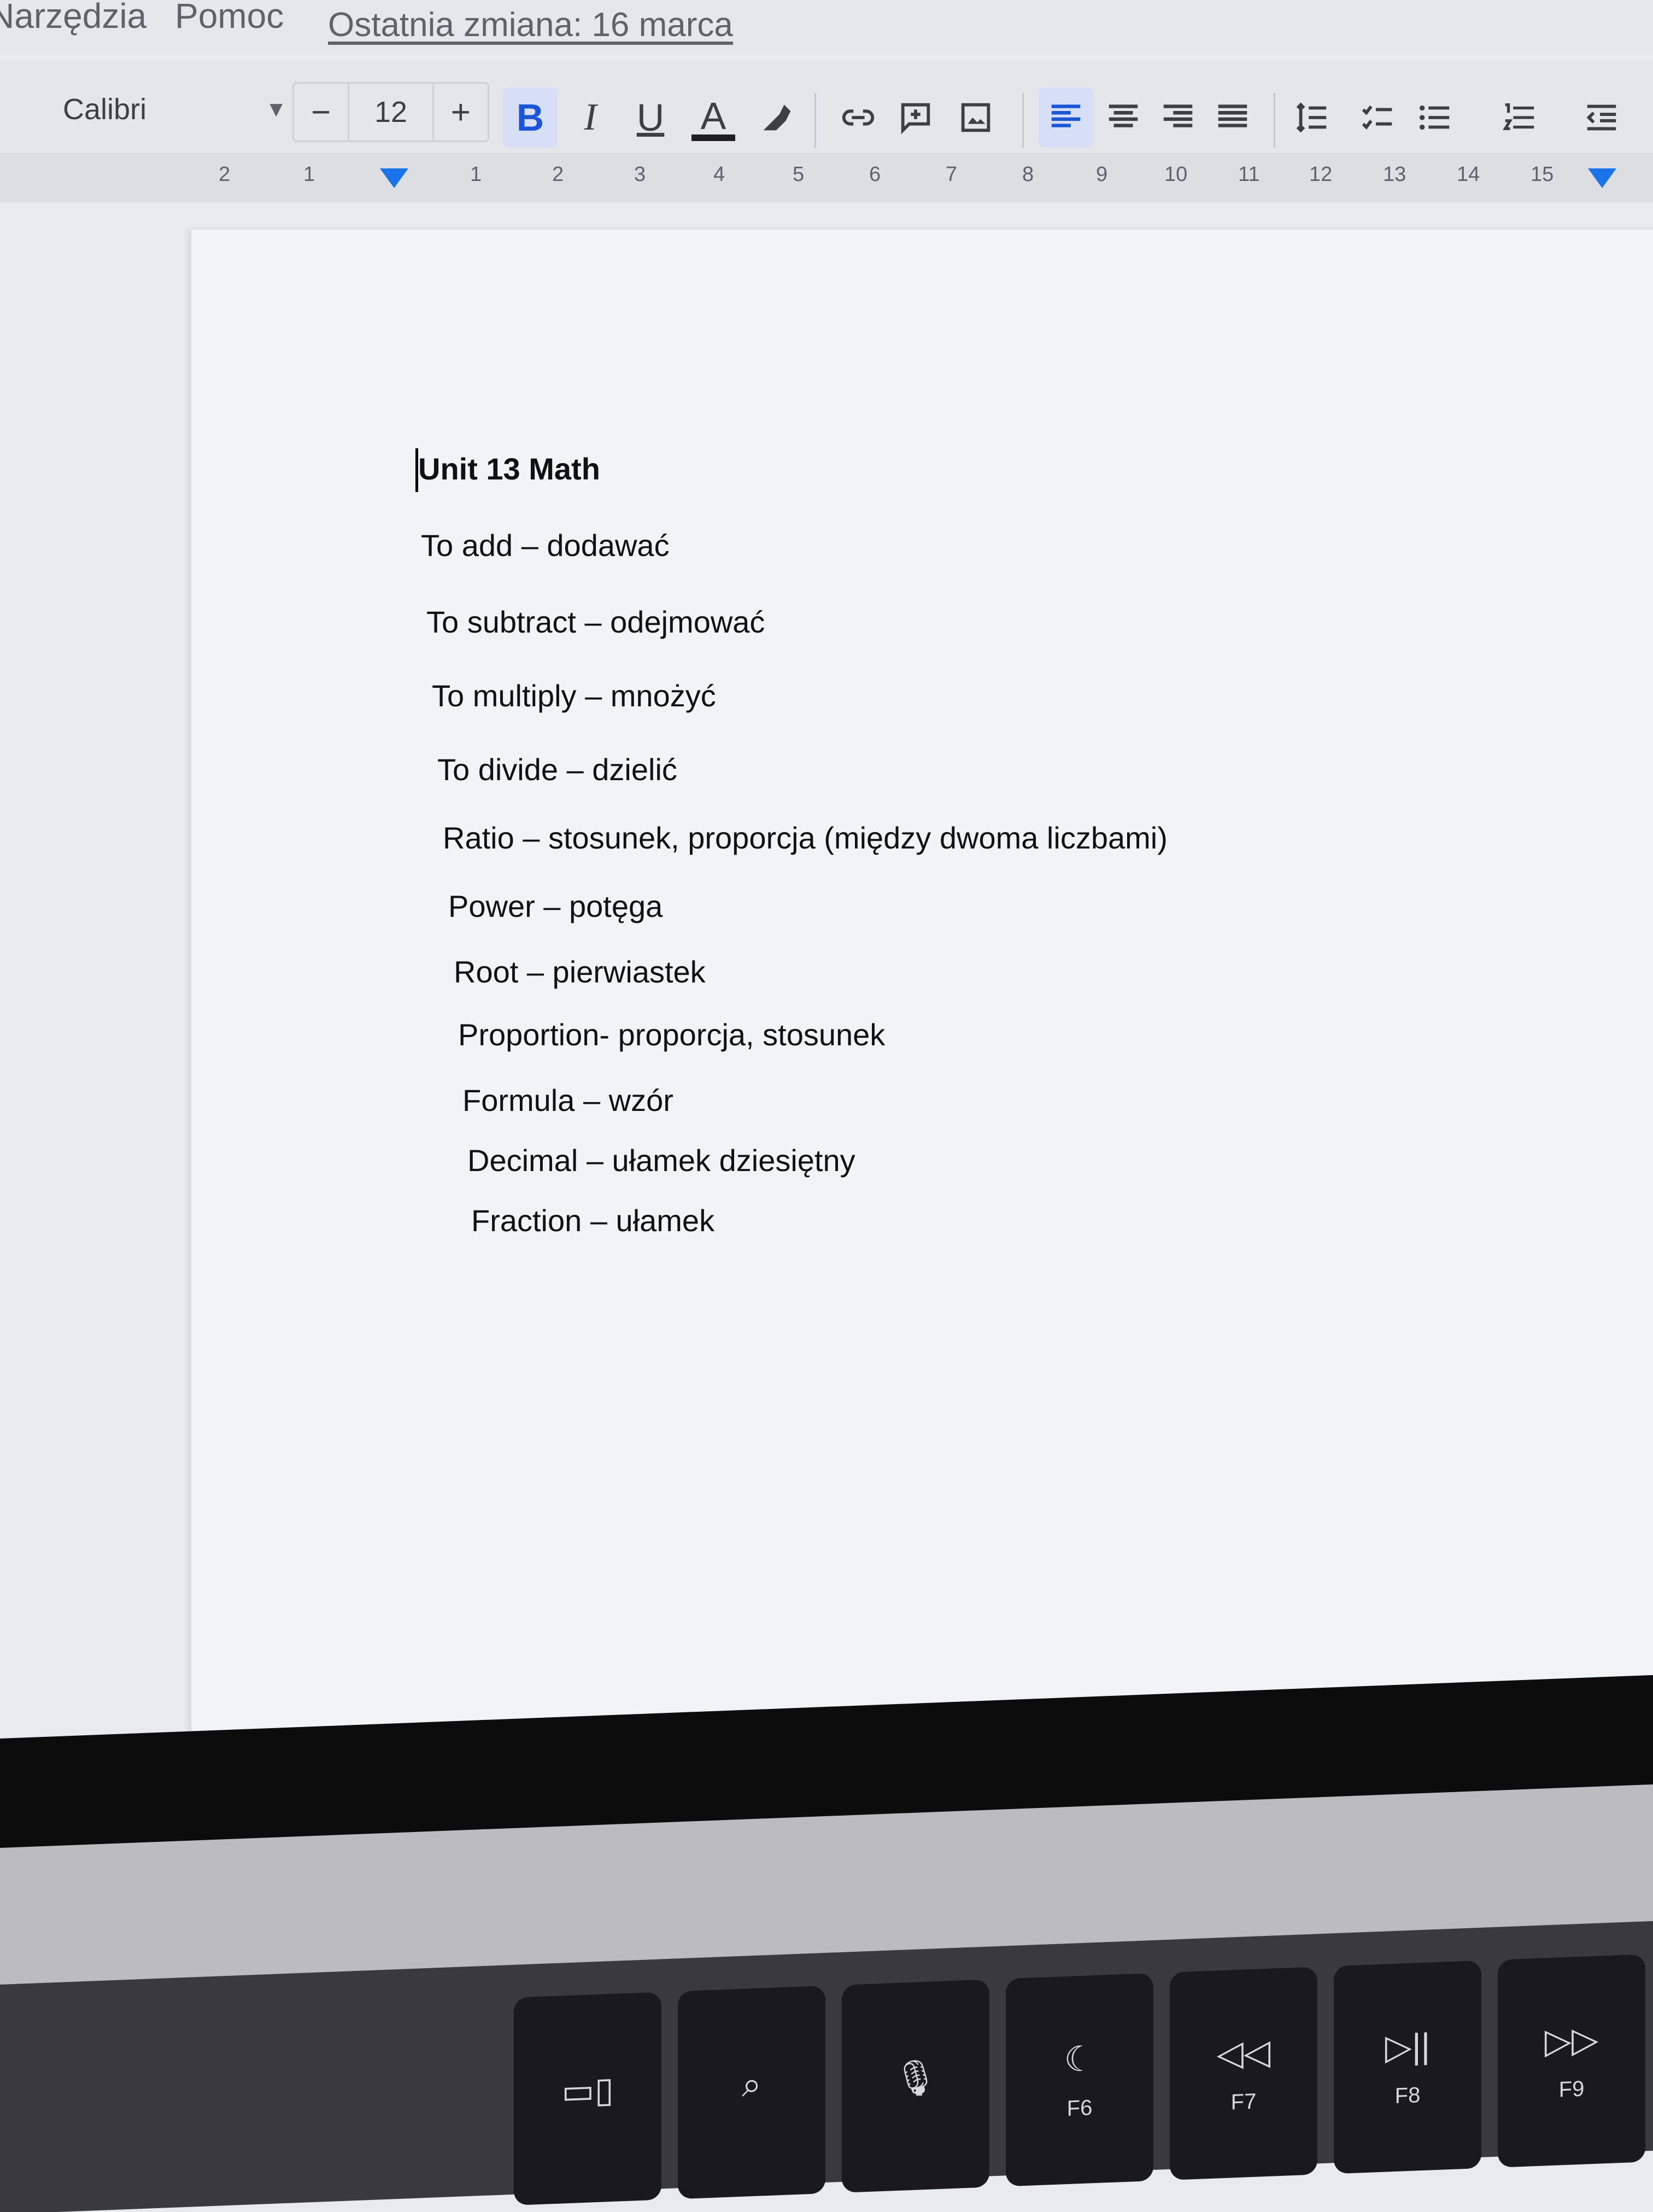 The width and height of the screenshot is (1653, 2212). Describe the element at coordinates (574, 695) in the screenshot. I see `doc-line: To multiply – mnożyć` at that location.